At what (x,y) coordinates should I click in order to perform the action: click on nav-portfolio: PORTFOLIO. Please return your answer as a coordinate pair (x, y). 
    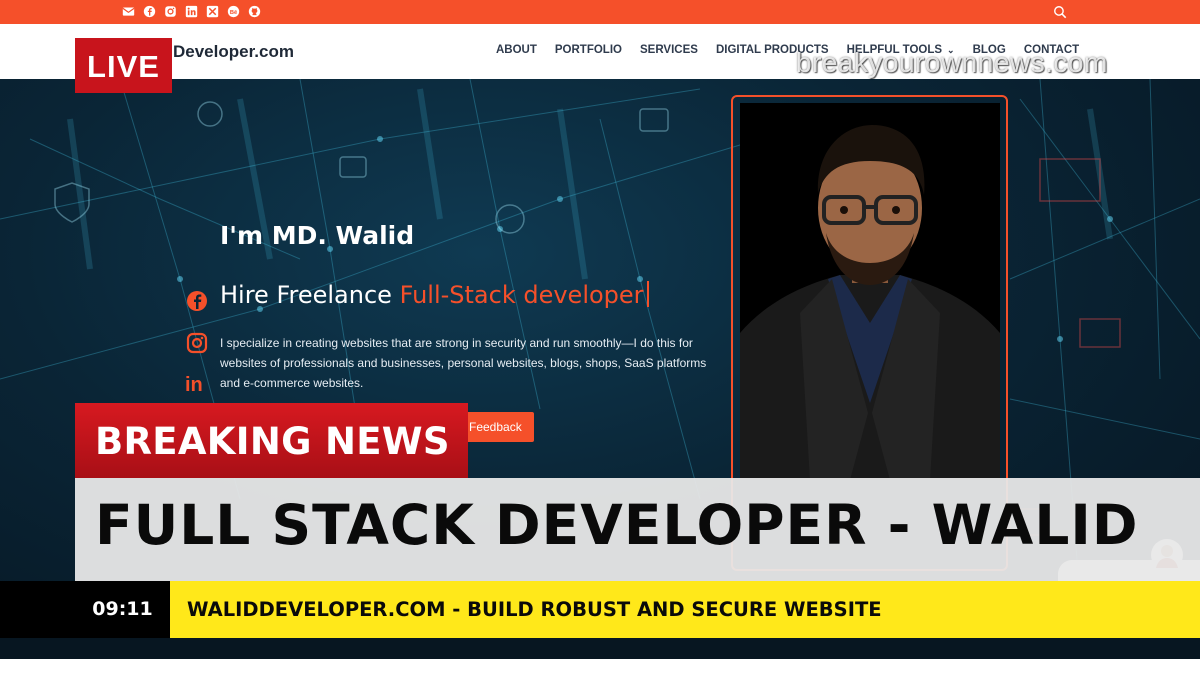
    Looking at the image, I should click on (588, 50).